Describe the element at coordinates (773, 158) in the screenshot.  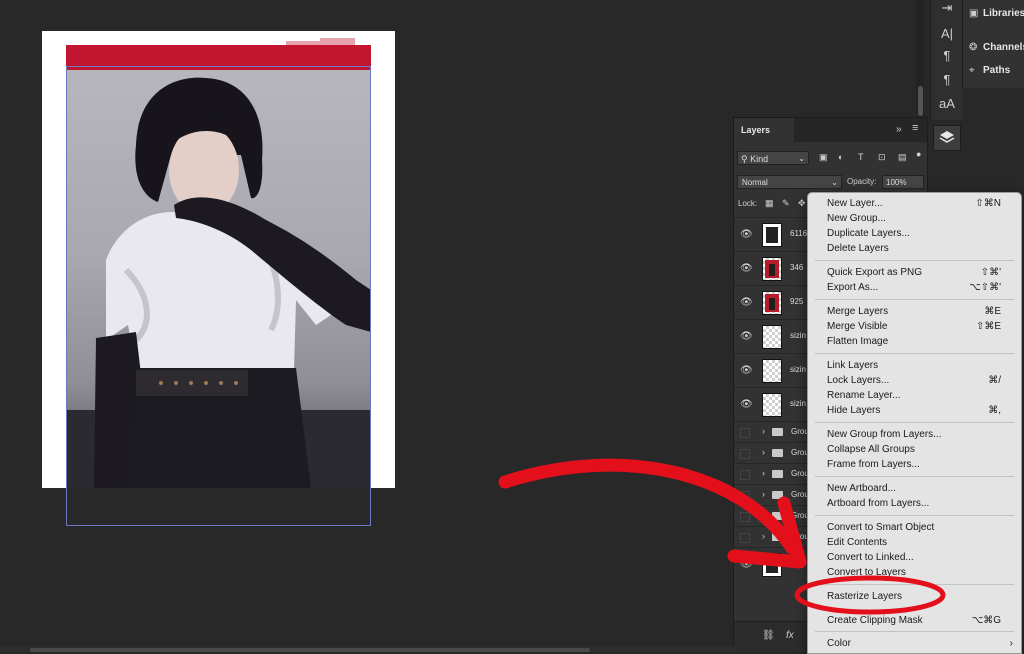
I see `filter-kind-select: ⚲ Kind ⌄` at that location.